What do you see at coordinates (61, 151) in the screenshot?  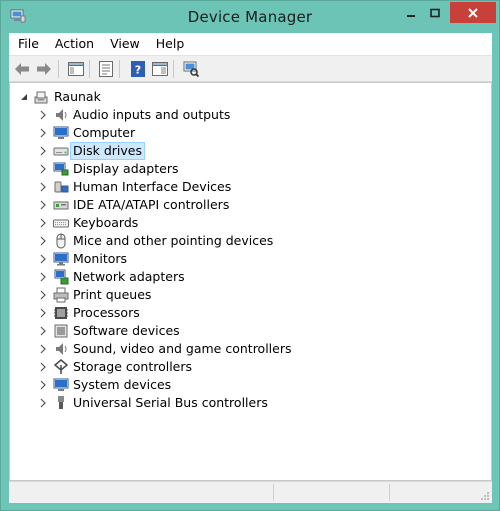 I see `disk-drive-icon` at bounding box center [61, 151].